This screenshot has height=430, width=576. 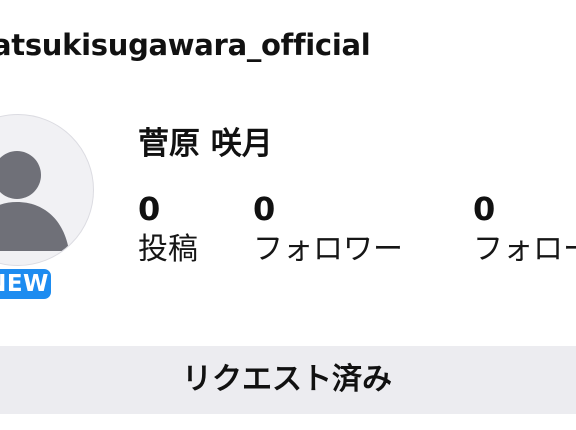 I want to click on following-stat: 0 フォロー, so click(x=524, y=229).